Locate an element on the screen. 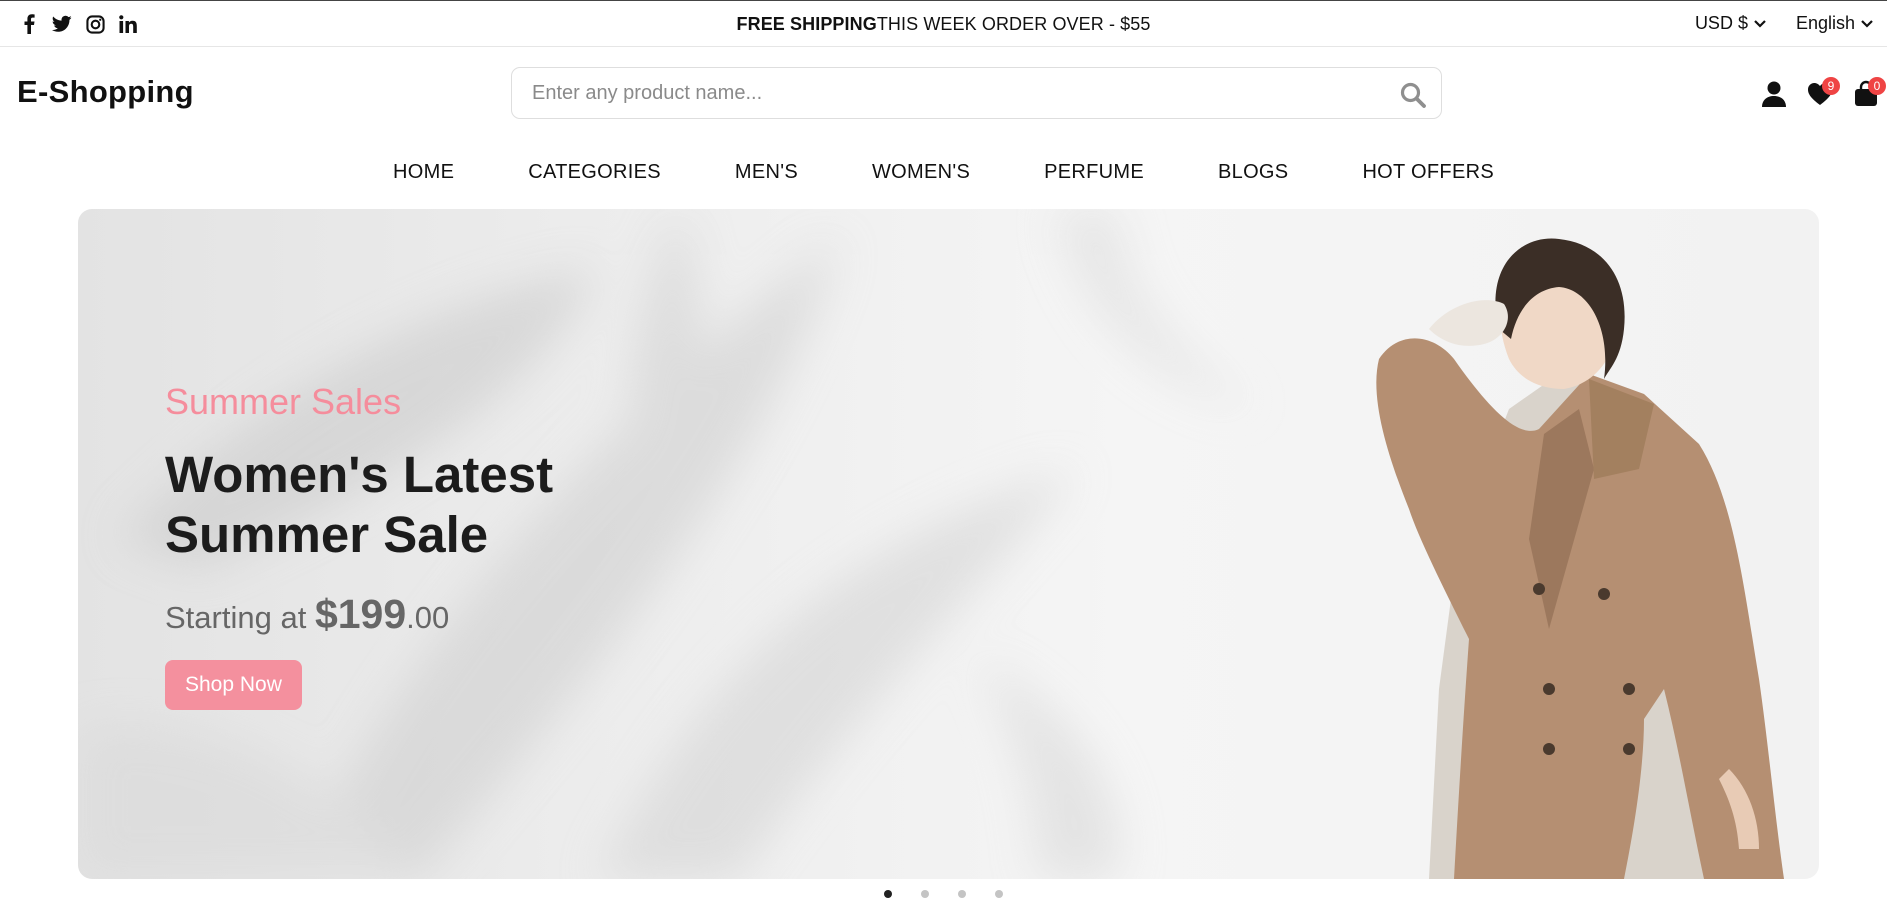 The width and height of the screenshot is (1887, 912). language-select: English is located at coordinates (1834, 23).